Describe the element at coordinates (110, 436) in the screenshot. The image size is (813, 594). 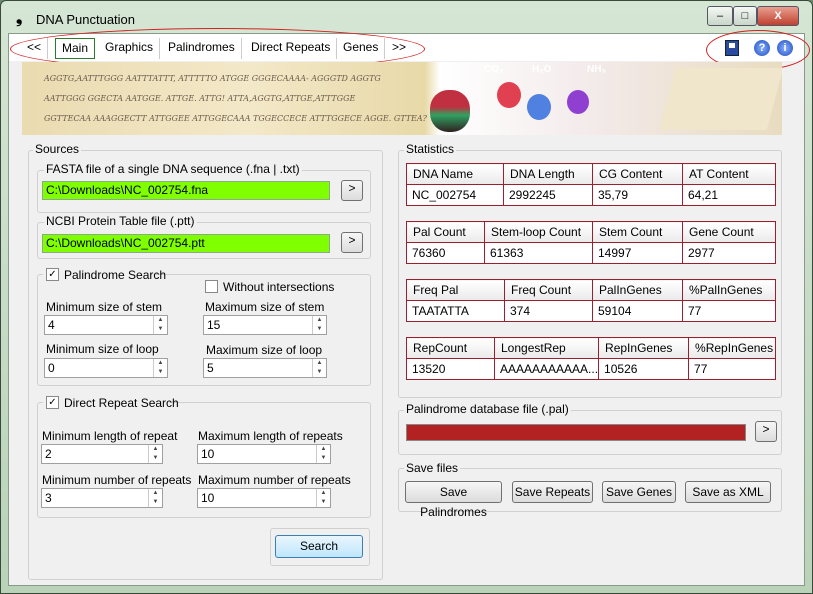
I see `min-length-label: Minimum length of repeat` at that location.